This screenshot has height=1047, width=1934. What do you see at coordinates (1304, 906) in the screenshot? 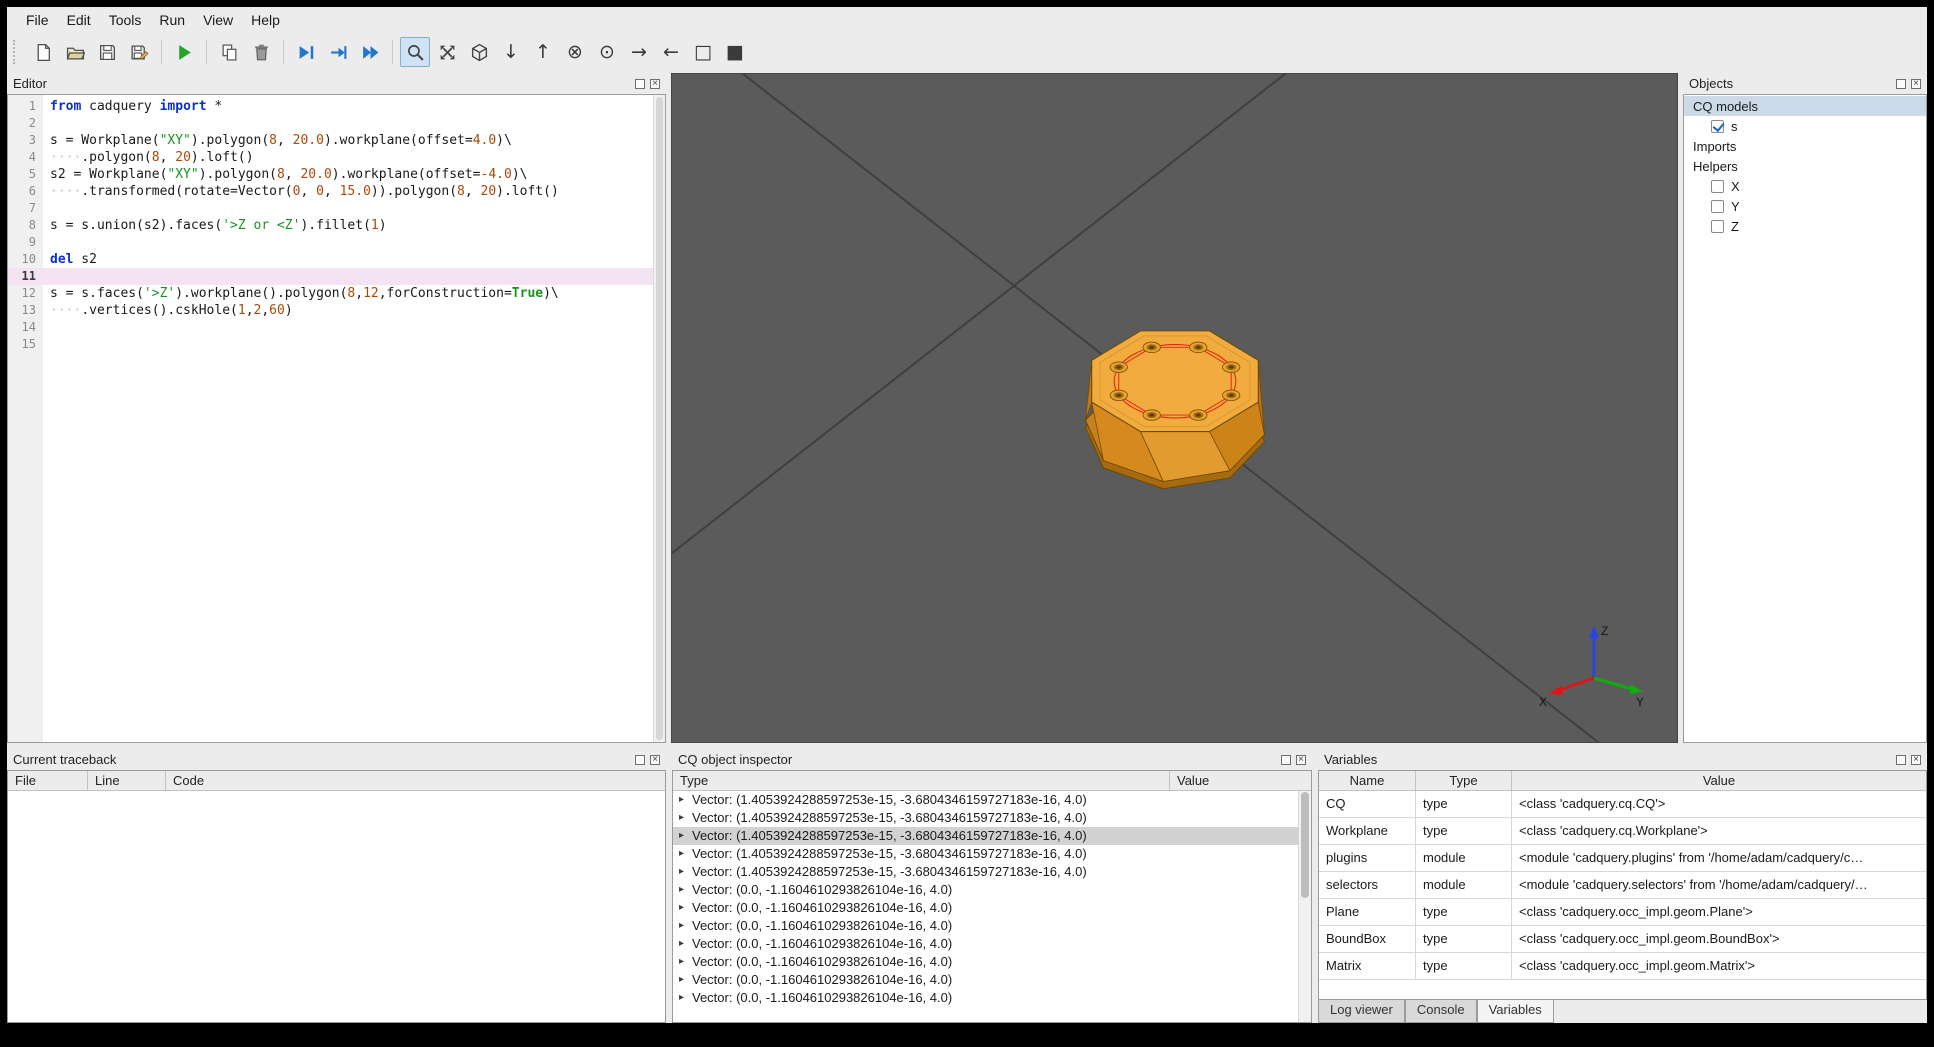
I see `inspector-scrollbar` at bounding box center [1304, 906].